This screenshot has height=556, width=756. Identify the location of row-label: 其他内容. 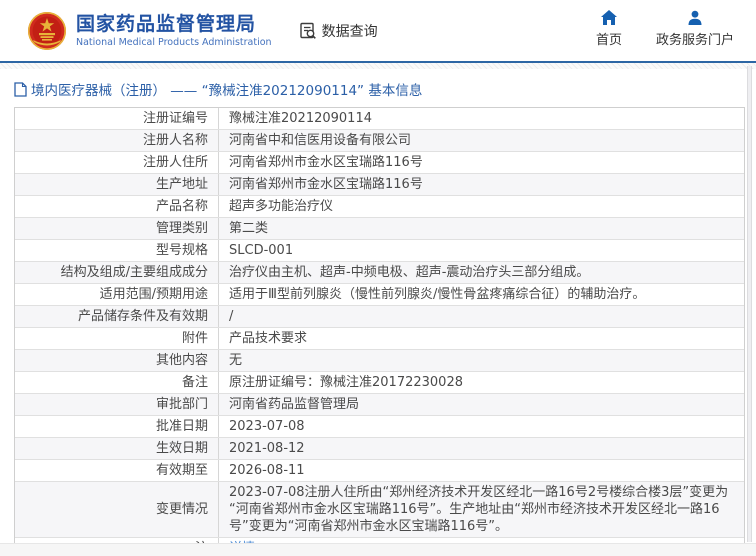
(117, 360).